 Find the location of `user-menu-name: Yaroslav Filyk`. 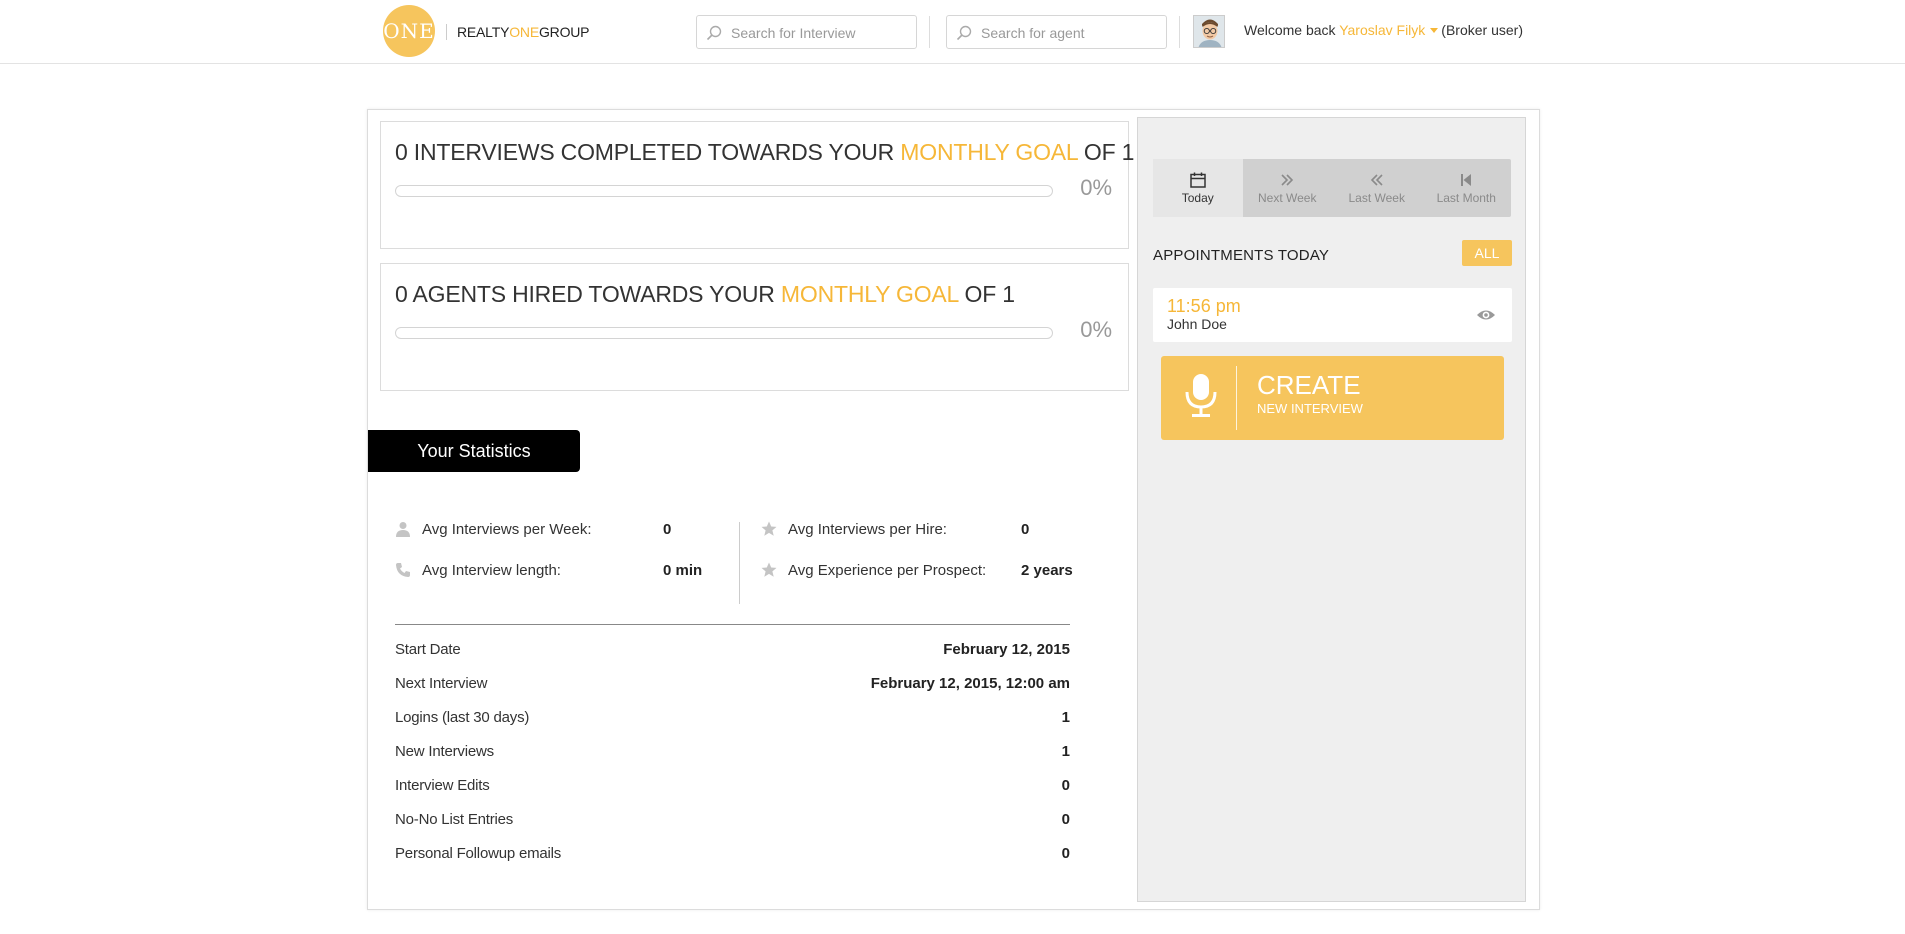

user-menu-name: Yaroslav Filyk is located at coordinates (1382, 30).